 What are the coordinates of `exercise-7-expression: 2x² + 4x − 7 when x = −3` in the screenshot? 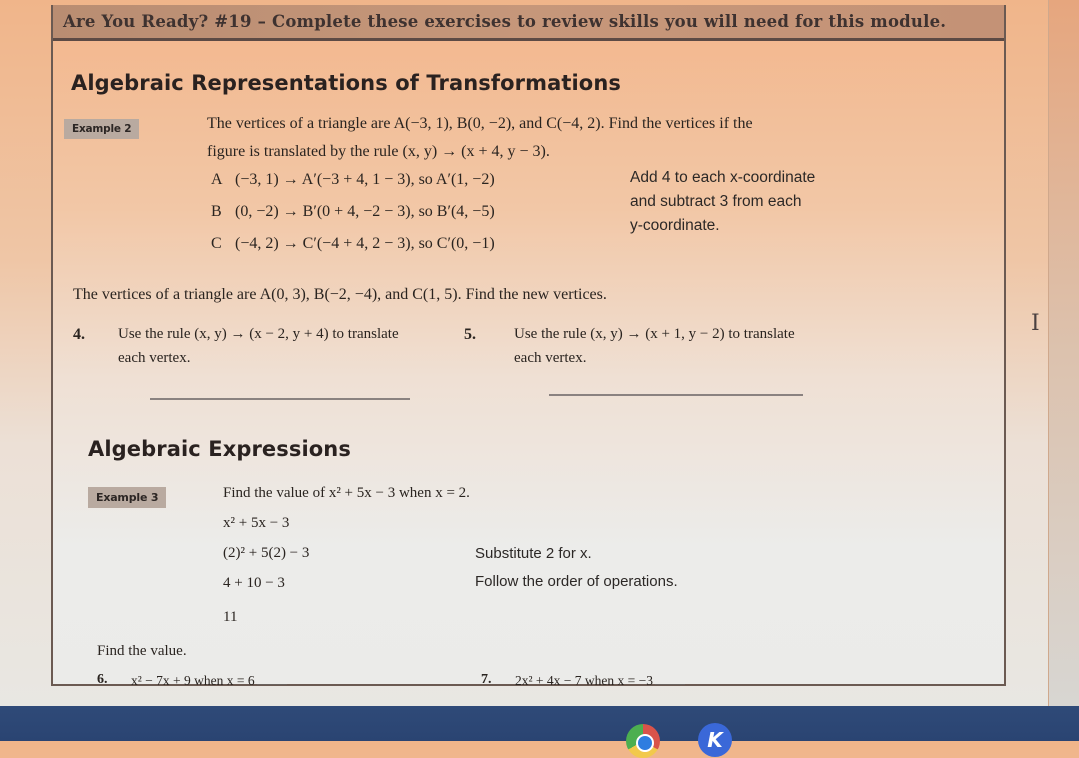 It's located at (584, 680).